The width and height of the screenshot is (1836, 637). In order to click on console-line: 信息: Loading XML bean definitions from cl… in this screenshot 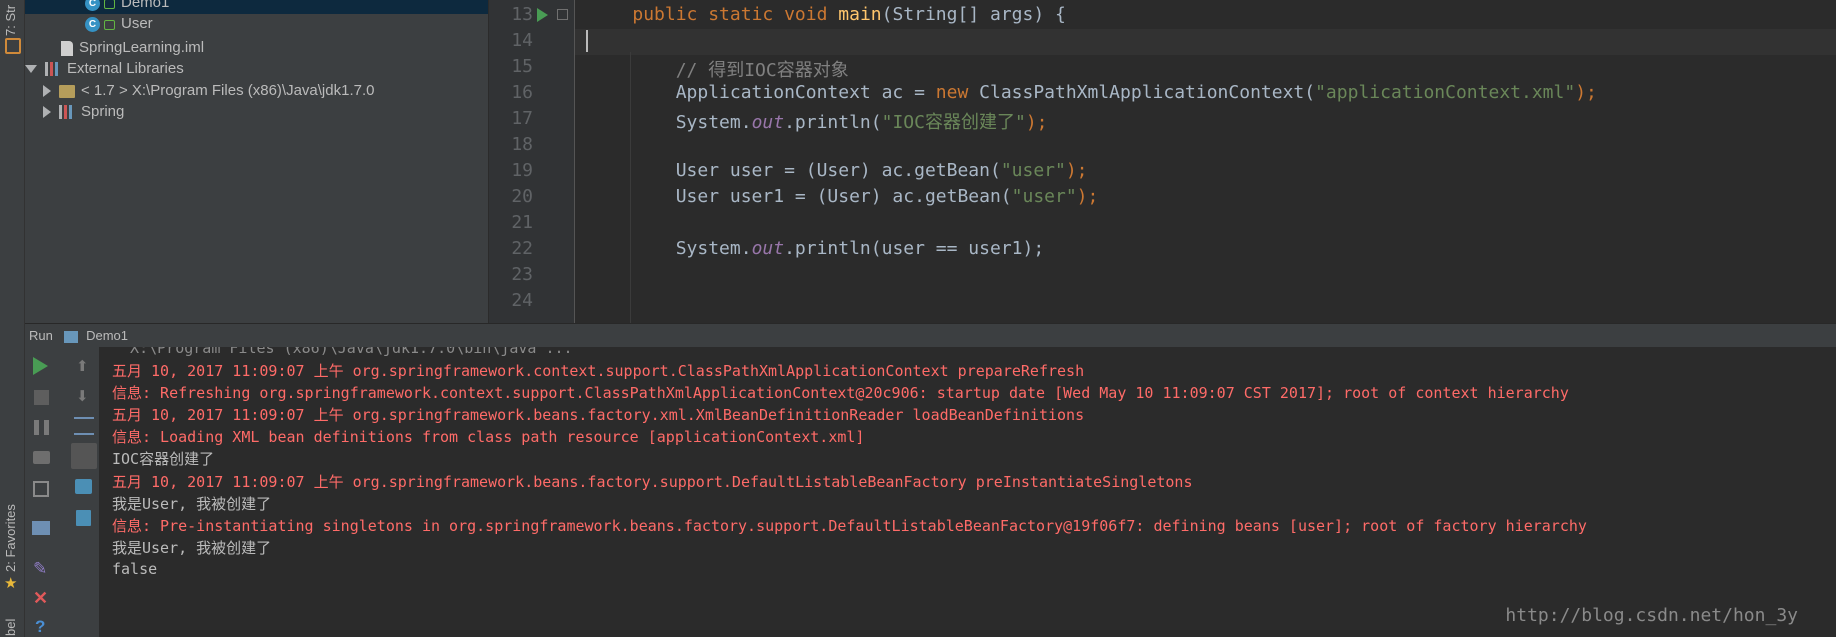, I will do `click(488, 437)`.